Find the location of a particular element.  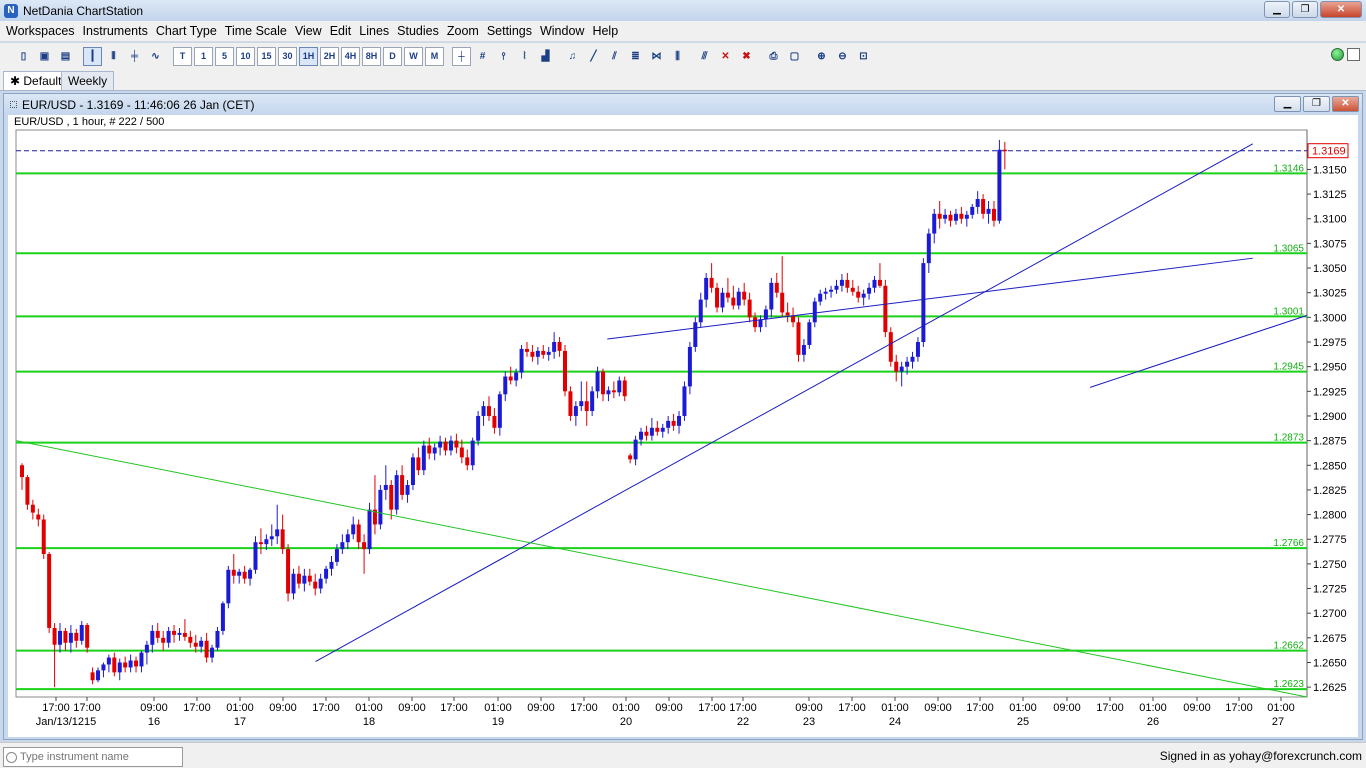

menu-lines: Lines is located at coordinates (374, 31).